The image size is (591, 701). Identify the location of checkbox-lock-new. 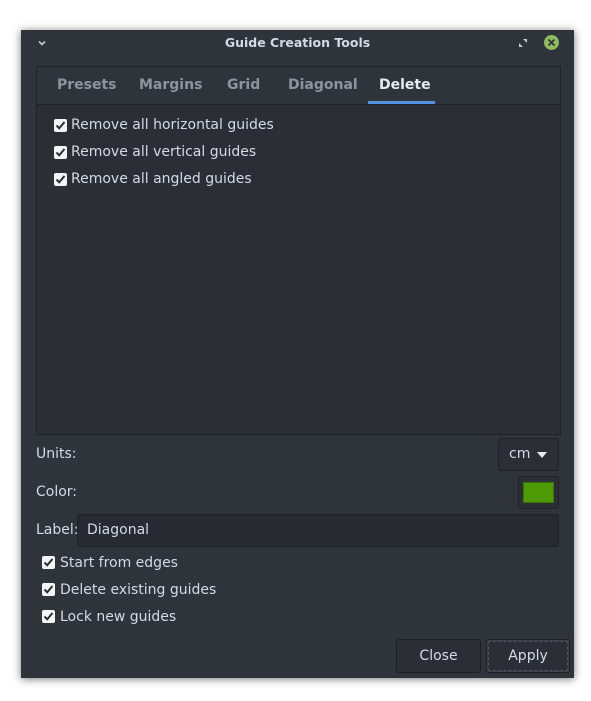
(48, 616).